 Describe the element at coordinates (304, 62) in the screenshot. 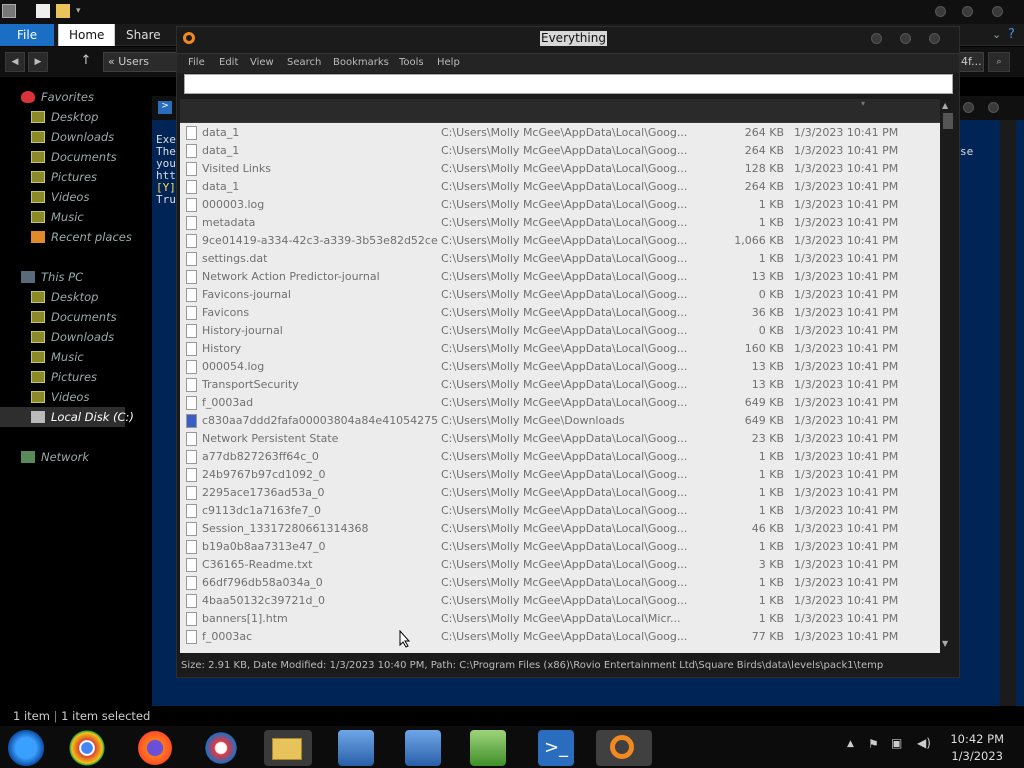

I see `menu-search: Search` at that location.